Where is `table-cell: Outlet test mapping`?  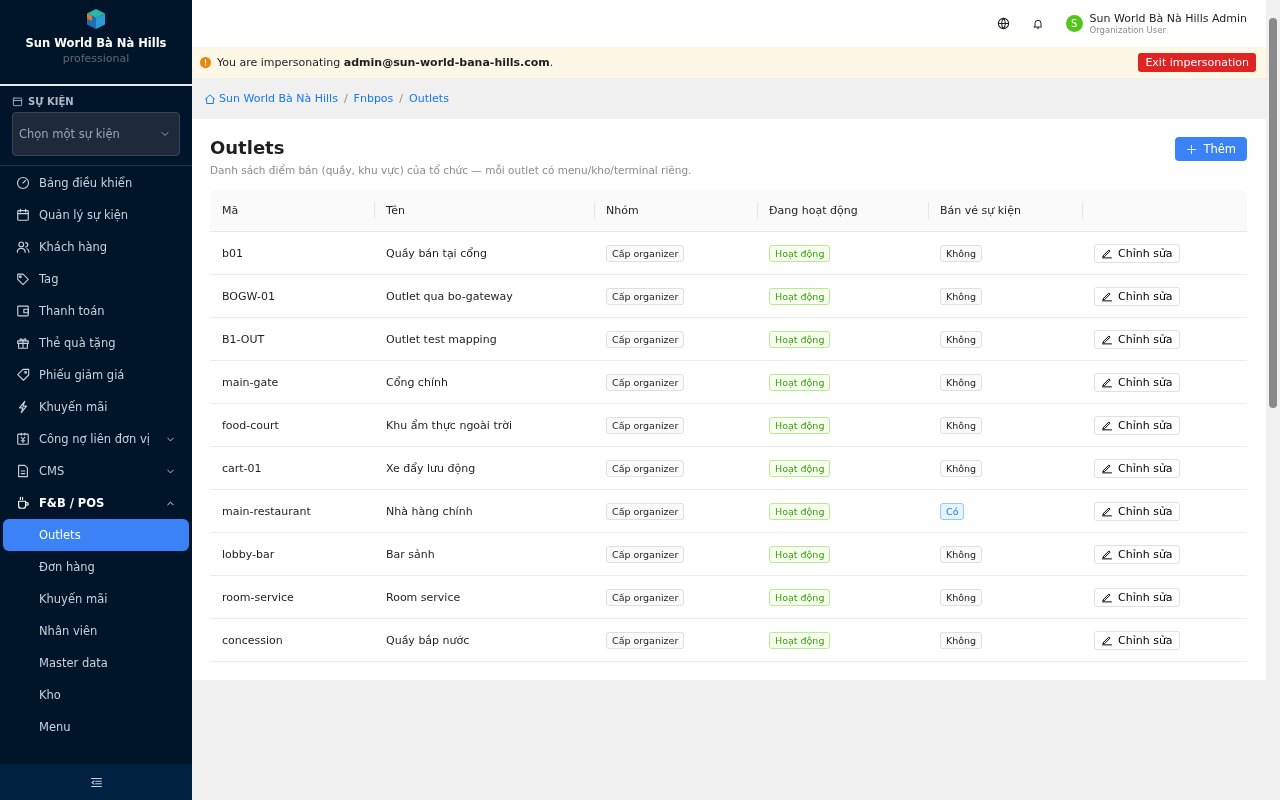 table-cell: Outlet test mapping is located at coordinates (484, 339).